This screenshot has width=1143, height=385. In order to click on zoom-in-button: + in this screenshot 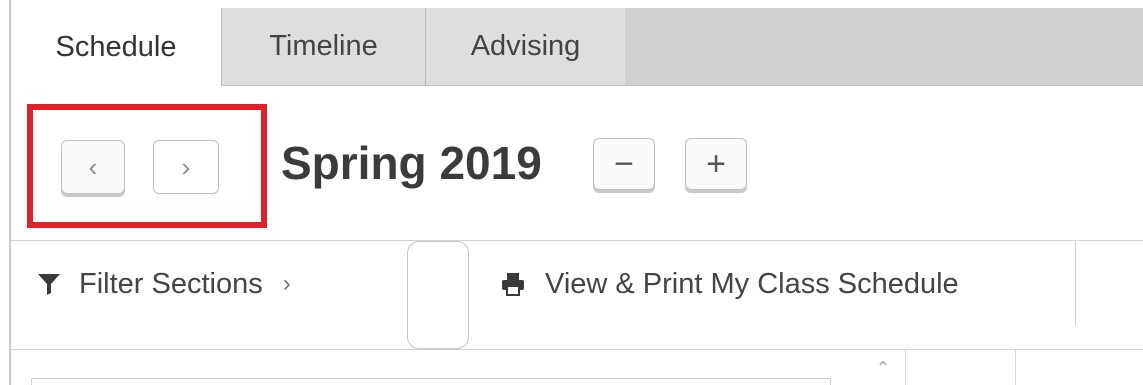, I will do `click(716, 164)`.